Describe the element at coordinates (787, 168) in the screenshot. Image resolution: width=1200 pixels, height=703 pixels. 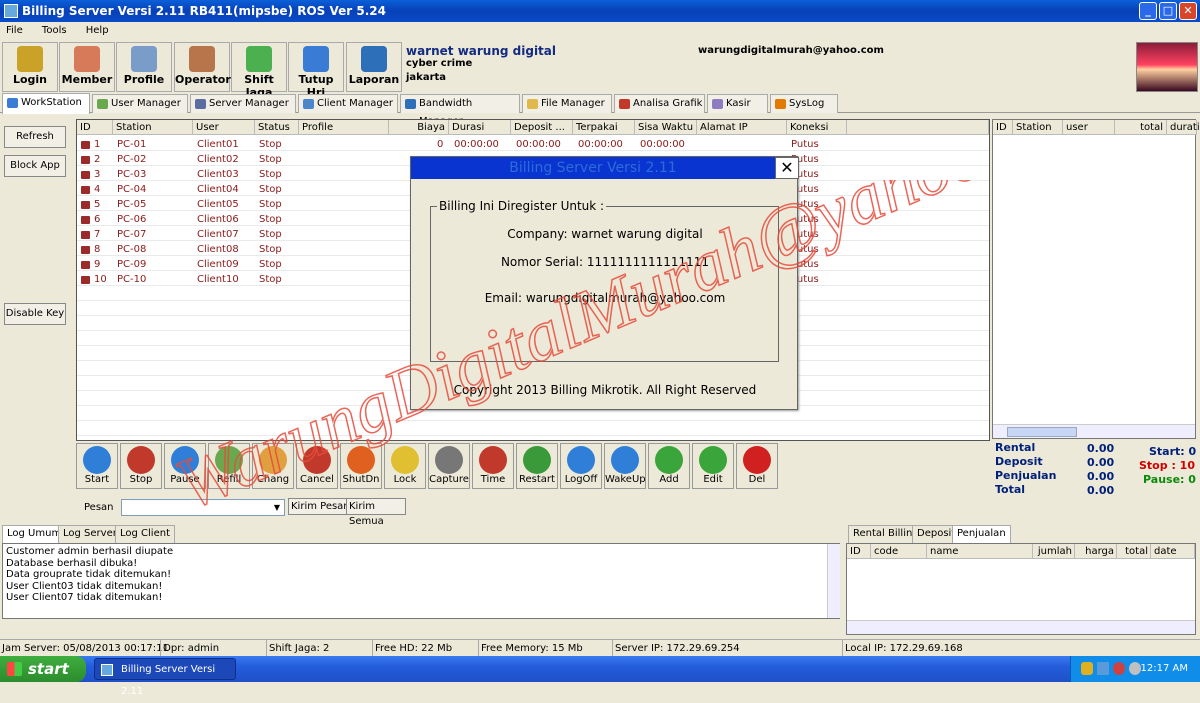
I see `close-icon: ✕` at that location.